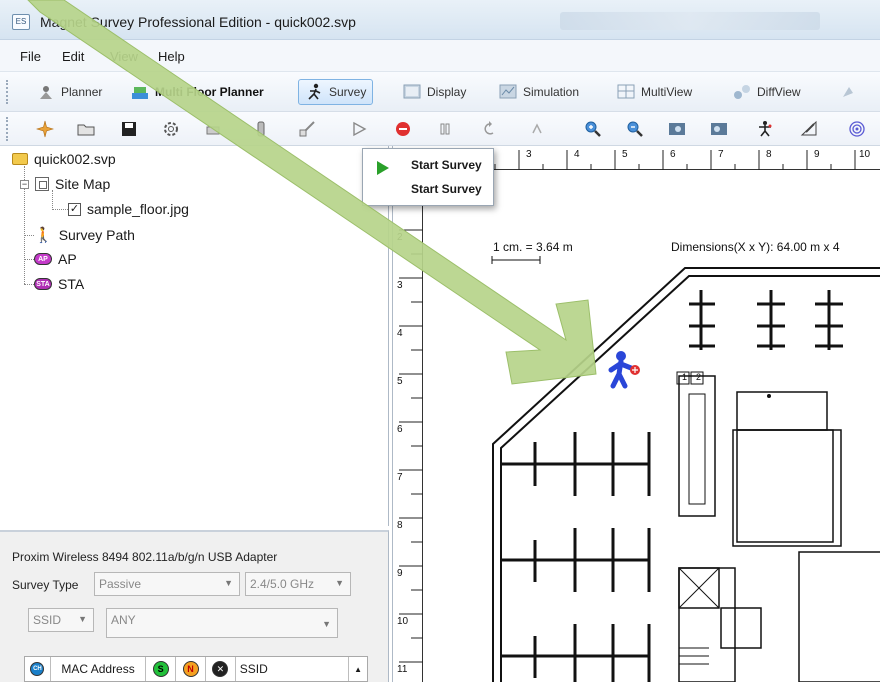  What do you see at coordinates (699, 377) in the screenshot?
I see `room-label: 2` at bounding box center [699, 377].